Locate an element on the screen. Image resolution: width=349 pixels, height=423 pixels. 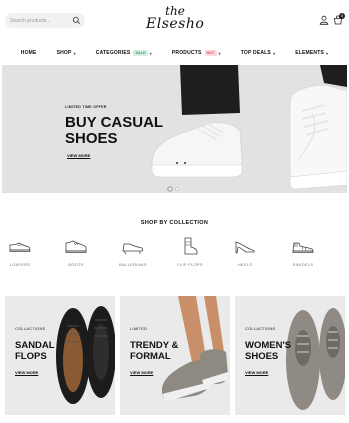
nav-products: PRODUCTS HOT ▾ is located at coordinates (196, 53).